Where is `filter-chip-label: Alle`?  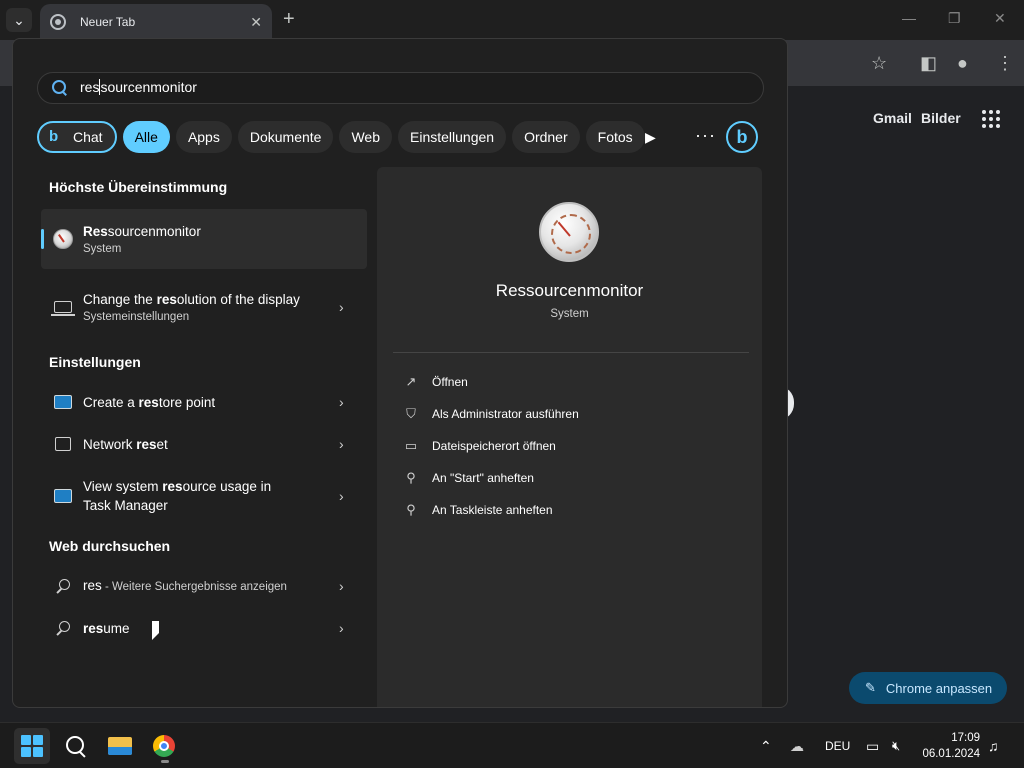 filter-chip-label: Alle is located at coordinates (146, 137).